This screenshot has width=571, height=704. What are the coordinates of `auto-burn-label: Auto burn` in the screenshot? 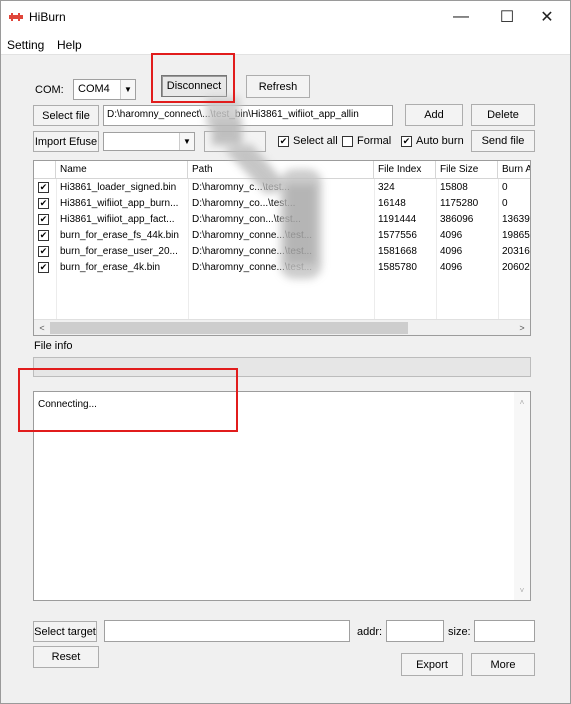 It's located at (440, 141).